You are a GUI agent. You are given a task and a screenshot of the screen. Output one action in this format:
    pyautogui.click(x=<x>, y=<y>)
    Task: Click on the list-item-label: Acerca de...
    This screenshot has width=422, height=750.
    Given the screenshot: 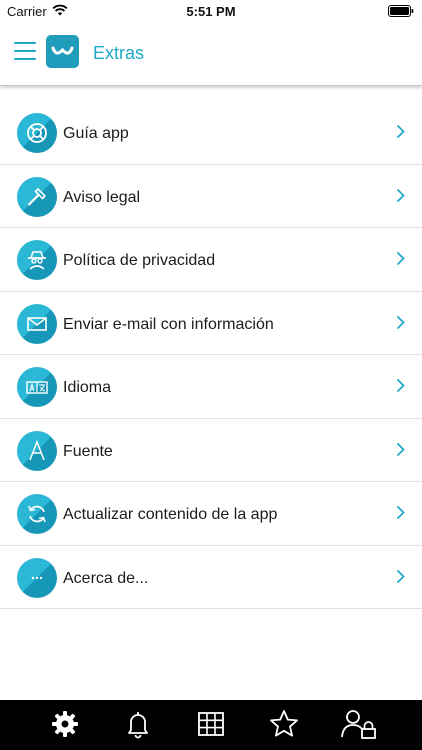 What is the action you would take?
    pyautogui.click(x=106, y=578)
    